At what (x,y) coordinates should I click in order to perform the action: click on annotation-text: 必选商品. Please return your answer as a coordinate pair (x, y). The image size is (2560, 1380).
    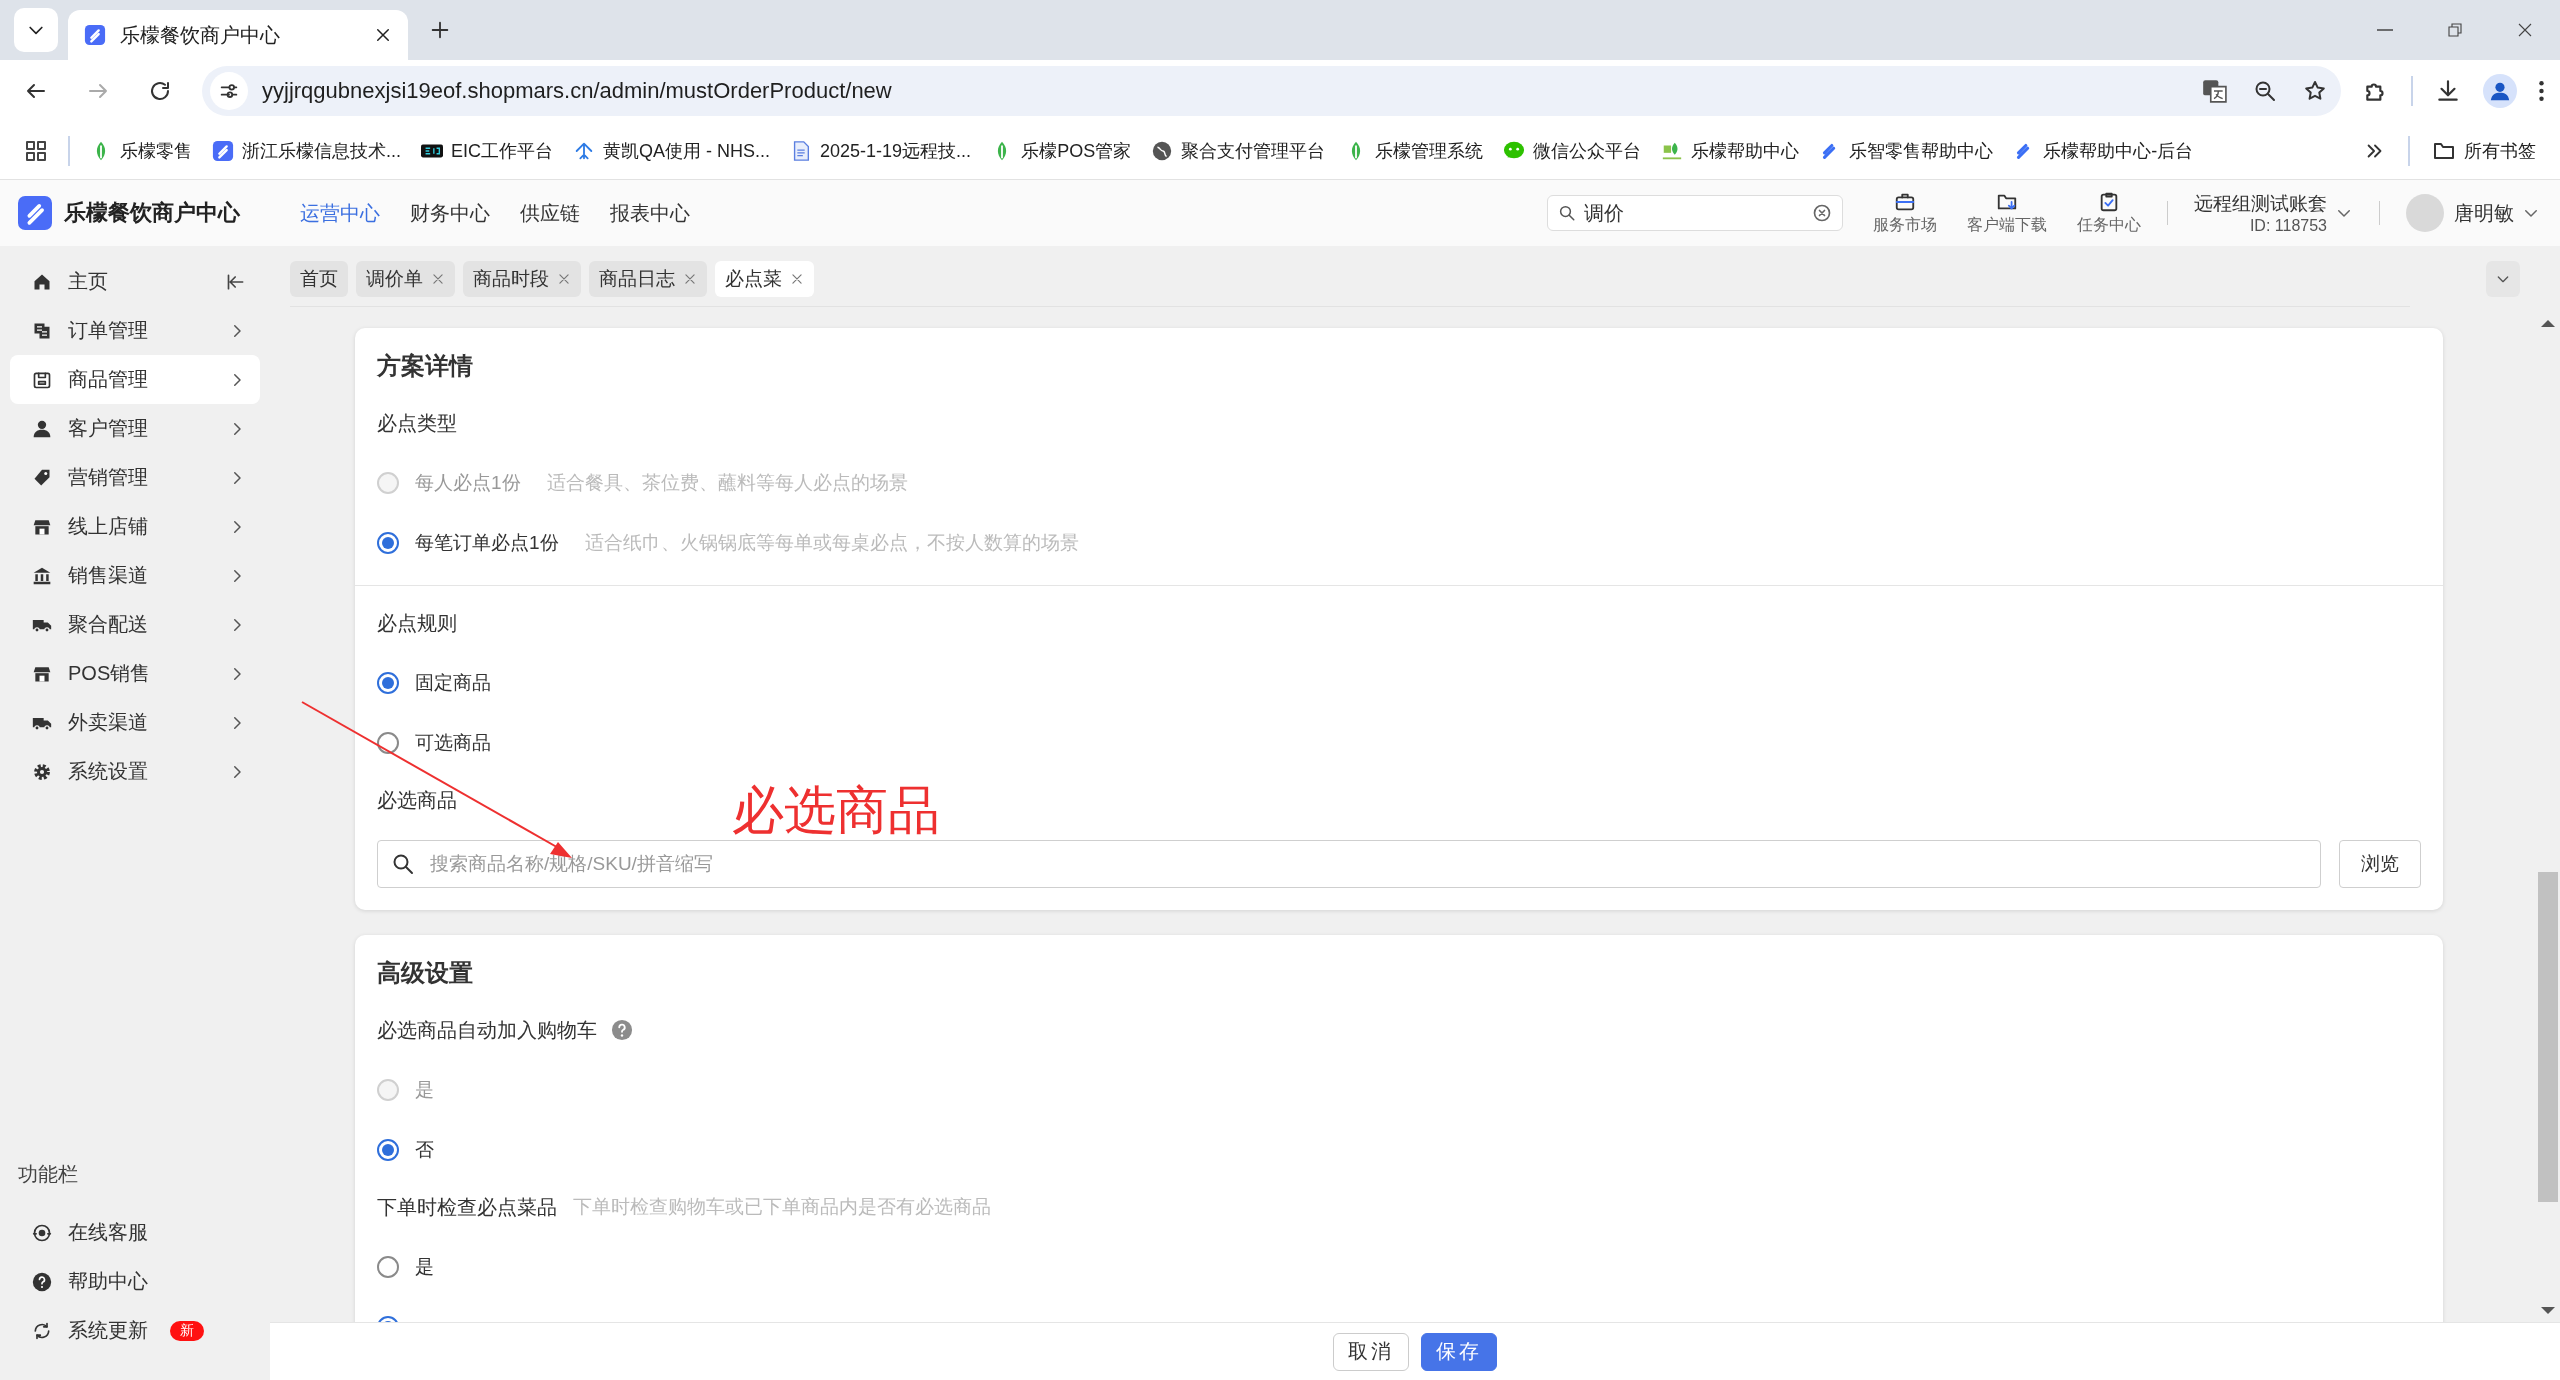
    Looking at the image, I should click on (836, 810).